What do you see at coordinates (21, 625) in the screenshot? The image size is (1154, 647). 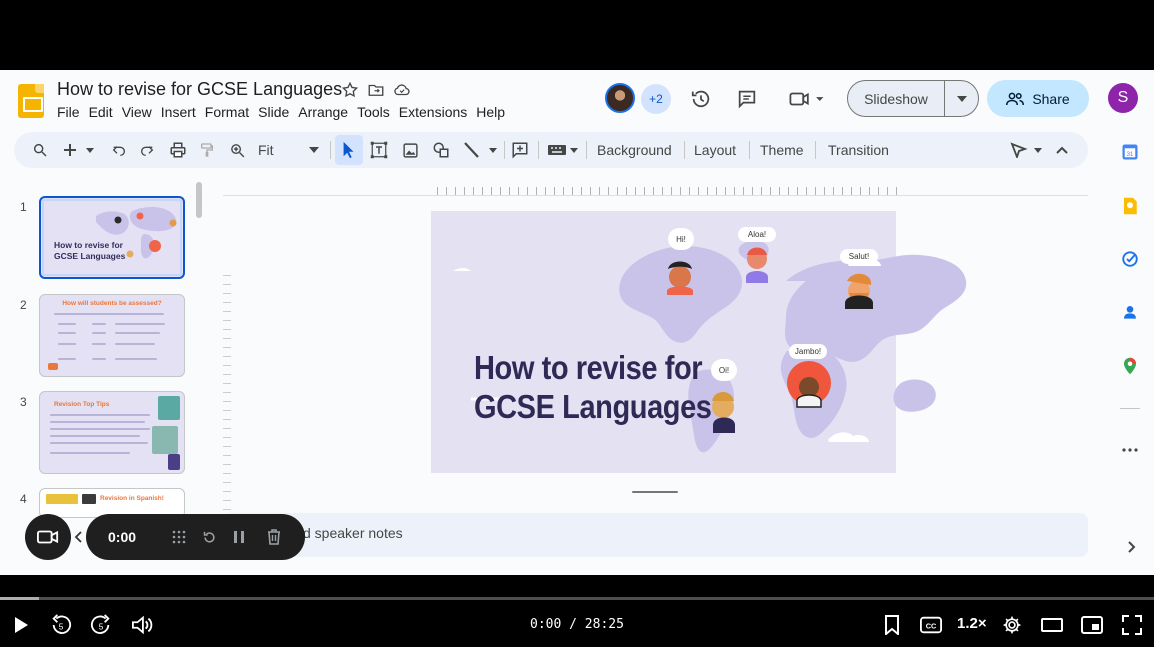 I see `play-icon` at bounding box center [21, 625].